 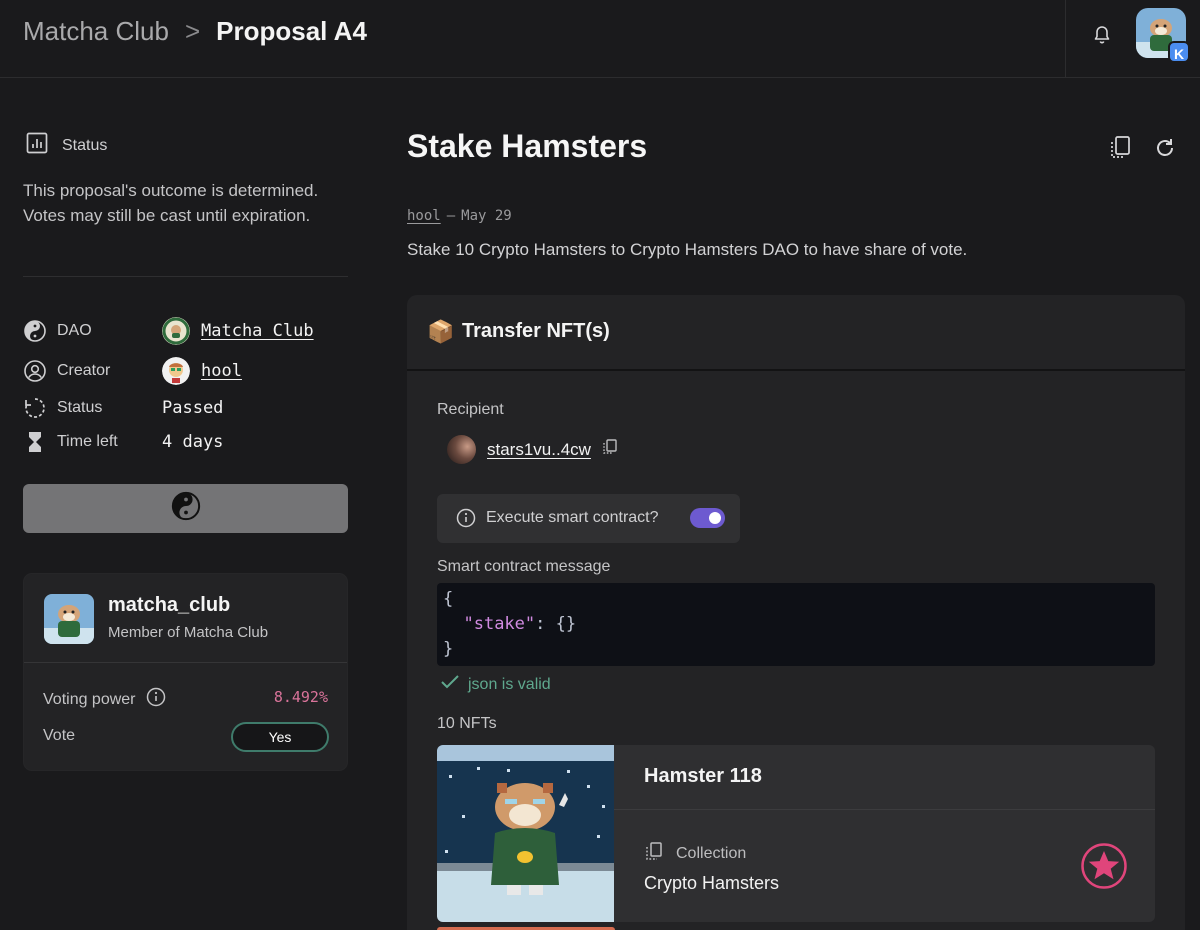 I want to click on hourglass-icon, so click(x=35, y=442).